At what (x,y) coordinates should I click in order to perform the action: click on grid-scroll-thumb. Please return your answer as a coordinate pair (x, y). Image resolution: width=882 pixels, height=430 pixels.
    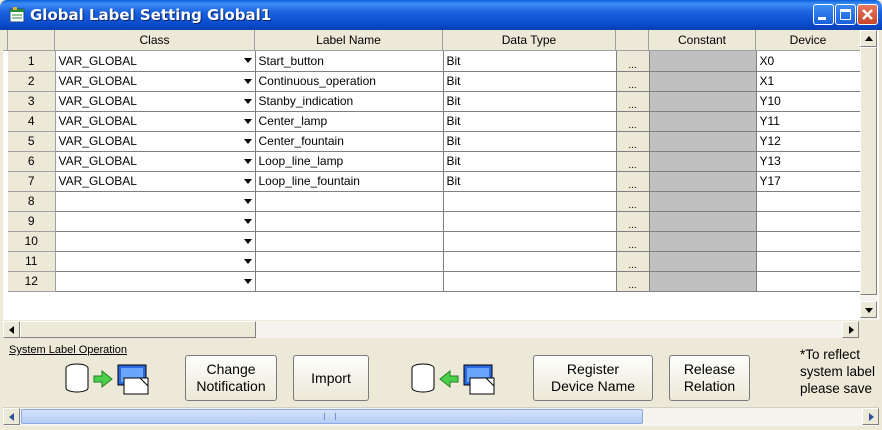
    Looking at the image, I should click on (138, 329).